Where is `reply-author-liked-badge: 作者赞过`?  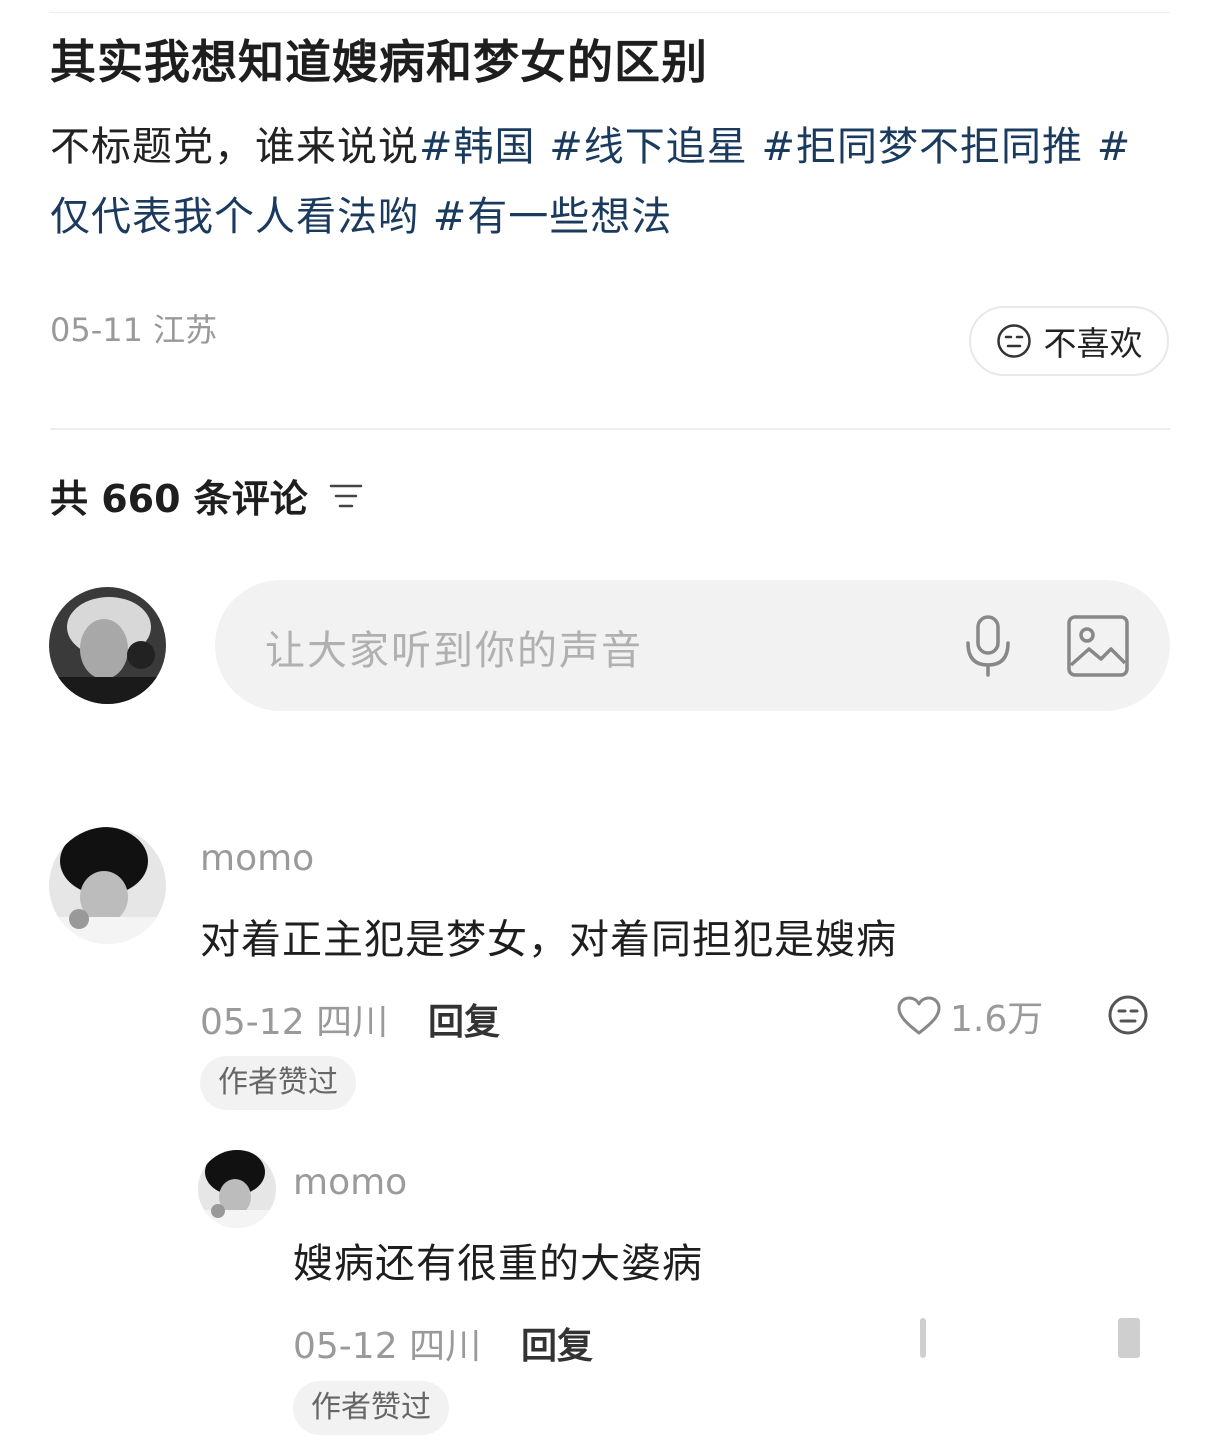
reply-author-liked-badge: 作者赞过 is located at coordinates (371, 1408).